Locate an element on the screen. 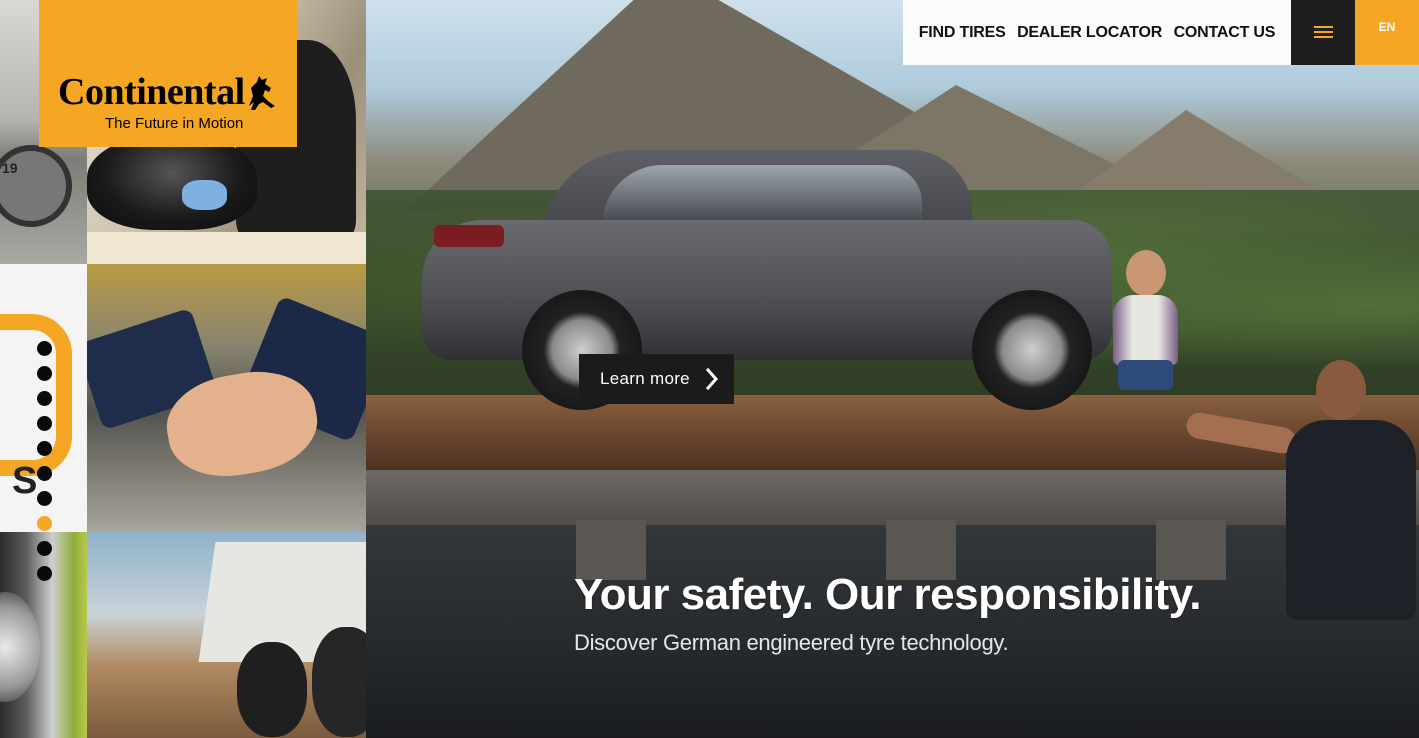 The width and height of the screenshot is (1419, 738). nav-find-tires: FIND TIRES is located at coordinates (962, 33).